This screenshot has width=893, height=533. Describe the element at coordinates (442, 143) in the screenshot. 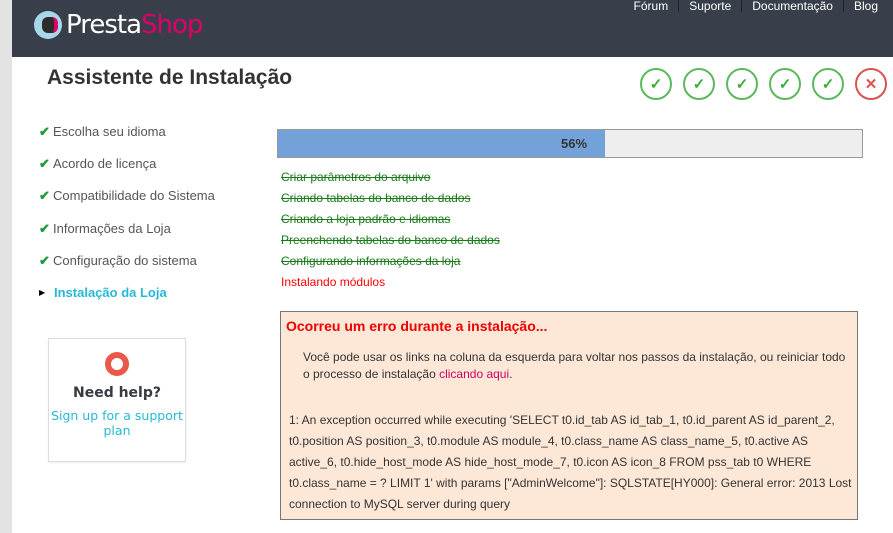

I see `progress-fill: 56%` at that location.